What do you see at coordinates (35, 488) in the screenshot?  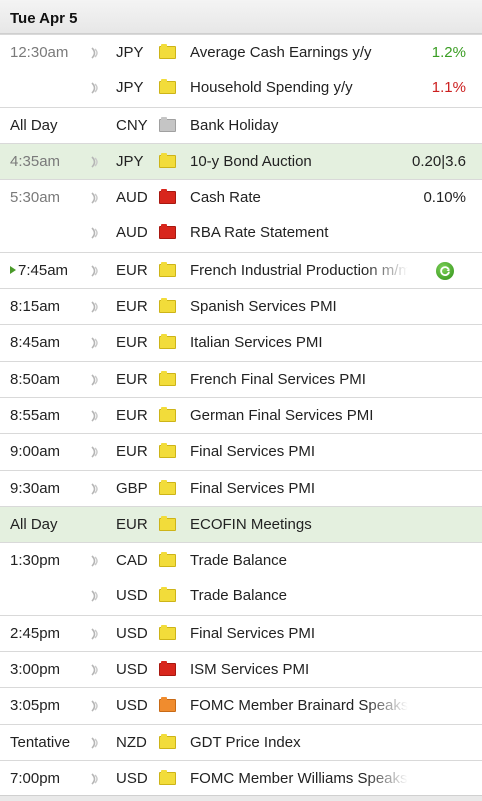 I see `event-time-text: 9:30am` at bounding box center [35, 488].